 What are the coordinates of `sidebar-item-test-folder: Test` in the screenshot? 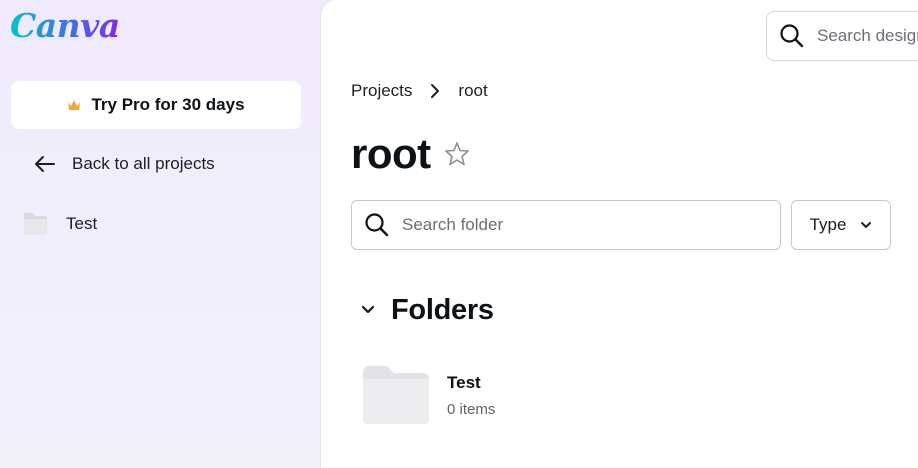 It's located at (59, 224).